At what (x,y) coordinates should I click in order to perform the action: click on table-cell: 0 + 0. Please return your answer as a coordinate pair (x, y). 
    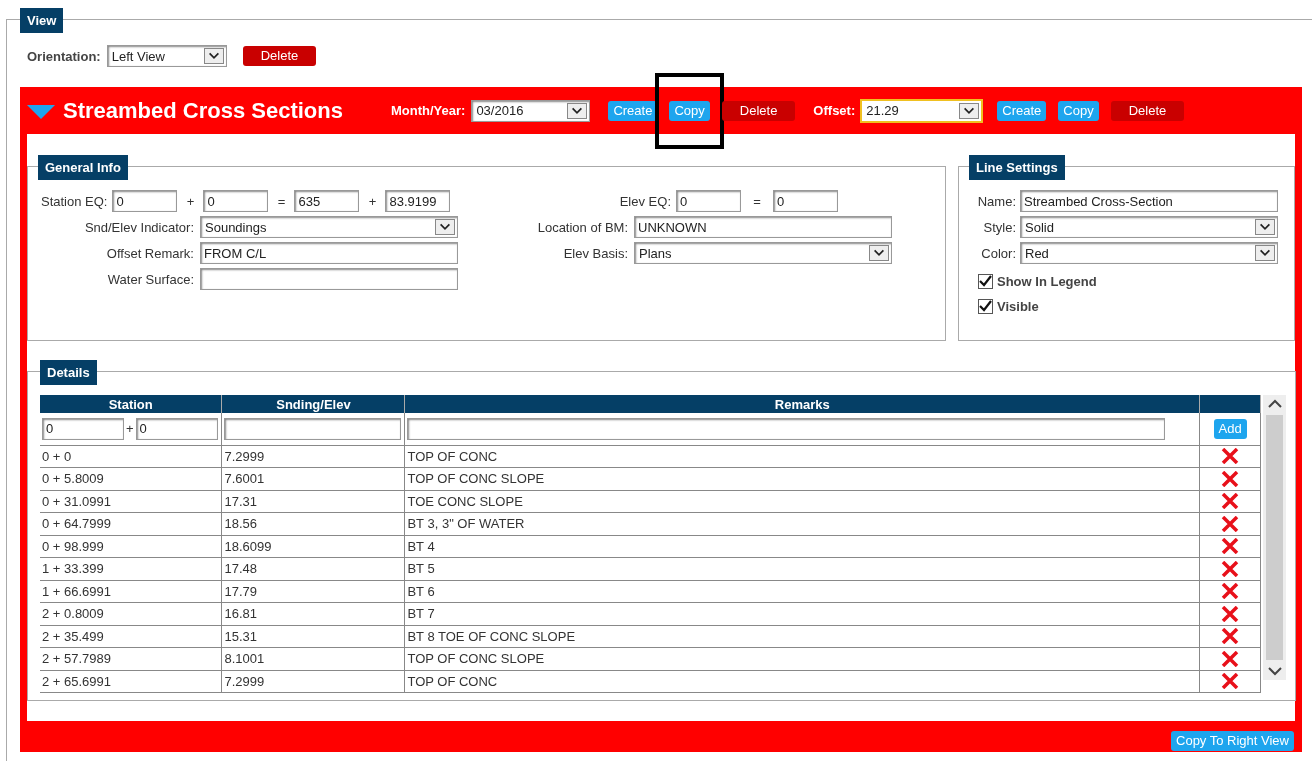
    Looking at the image, I should click on (131, 456).